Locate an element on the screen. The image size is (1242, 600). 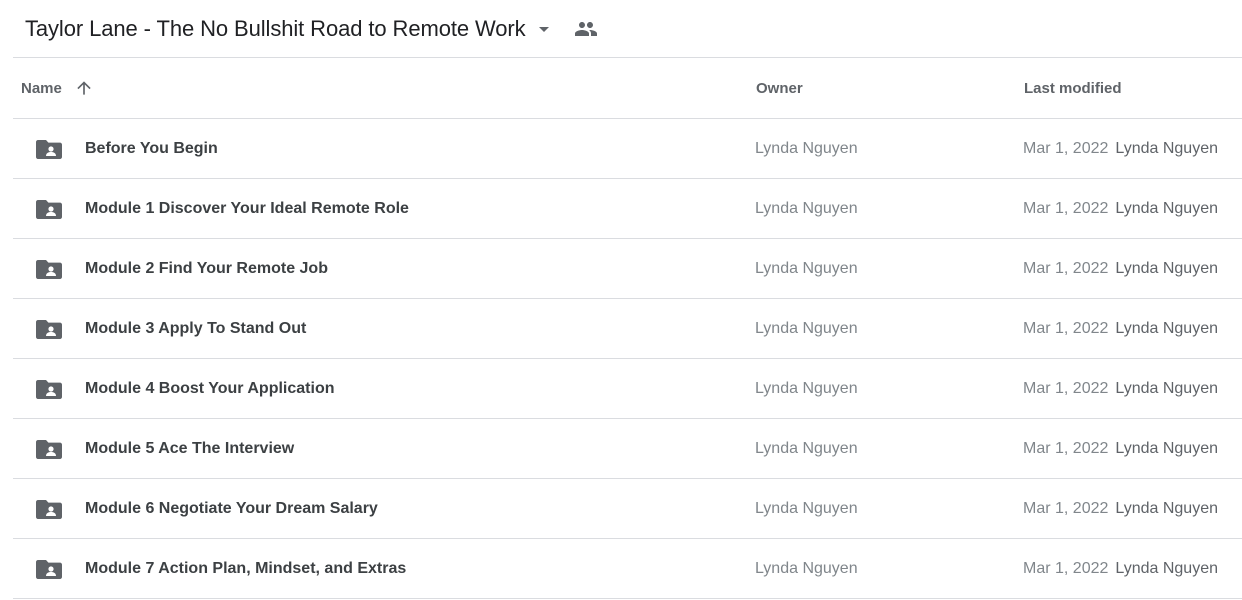
row-name: Module 3 Apply To Stand Out is located at coordinates (196, 328).